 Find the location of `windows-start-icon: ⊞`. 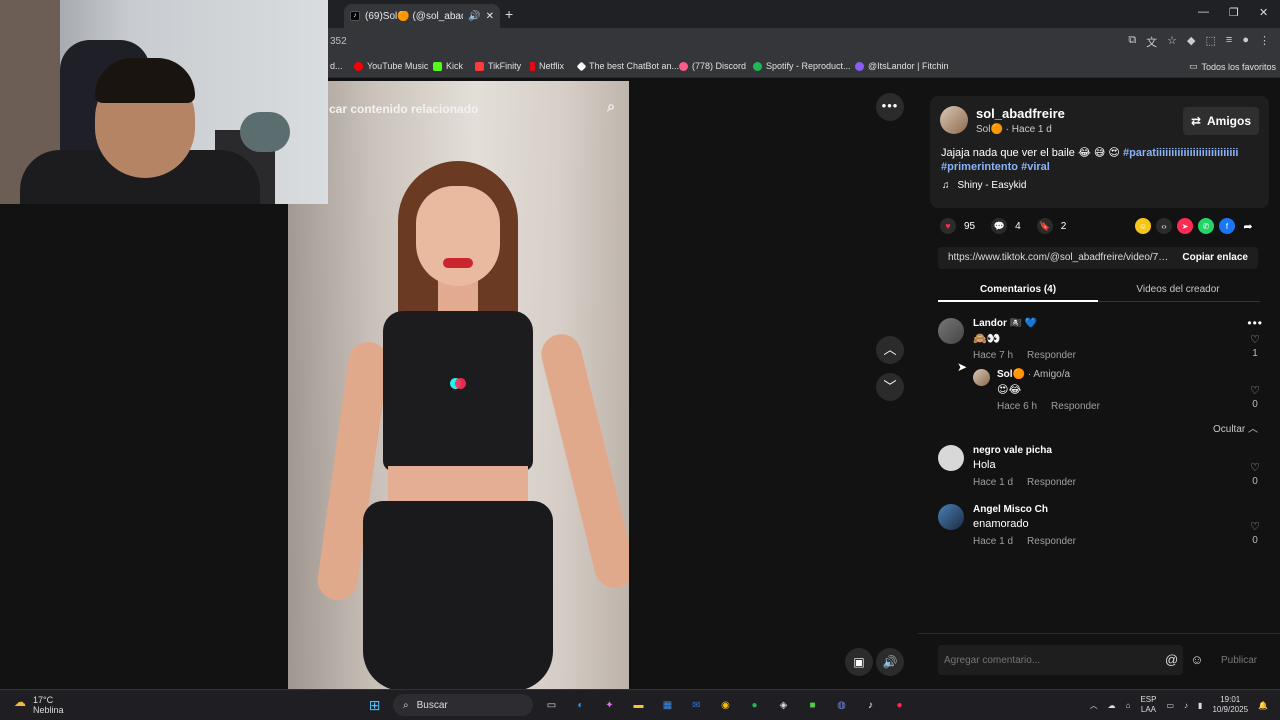

windows-start-icon: ⊞ is located at coordinates (374, 705).